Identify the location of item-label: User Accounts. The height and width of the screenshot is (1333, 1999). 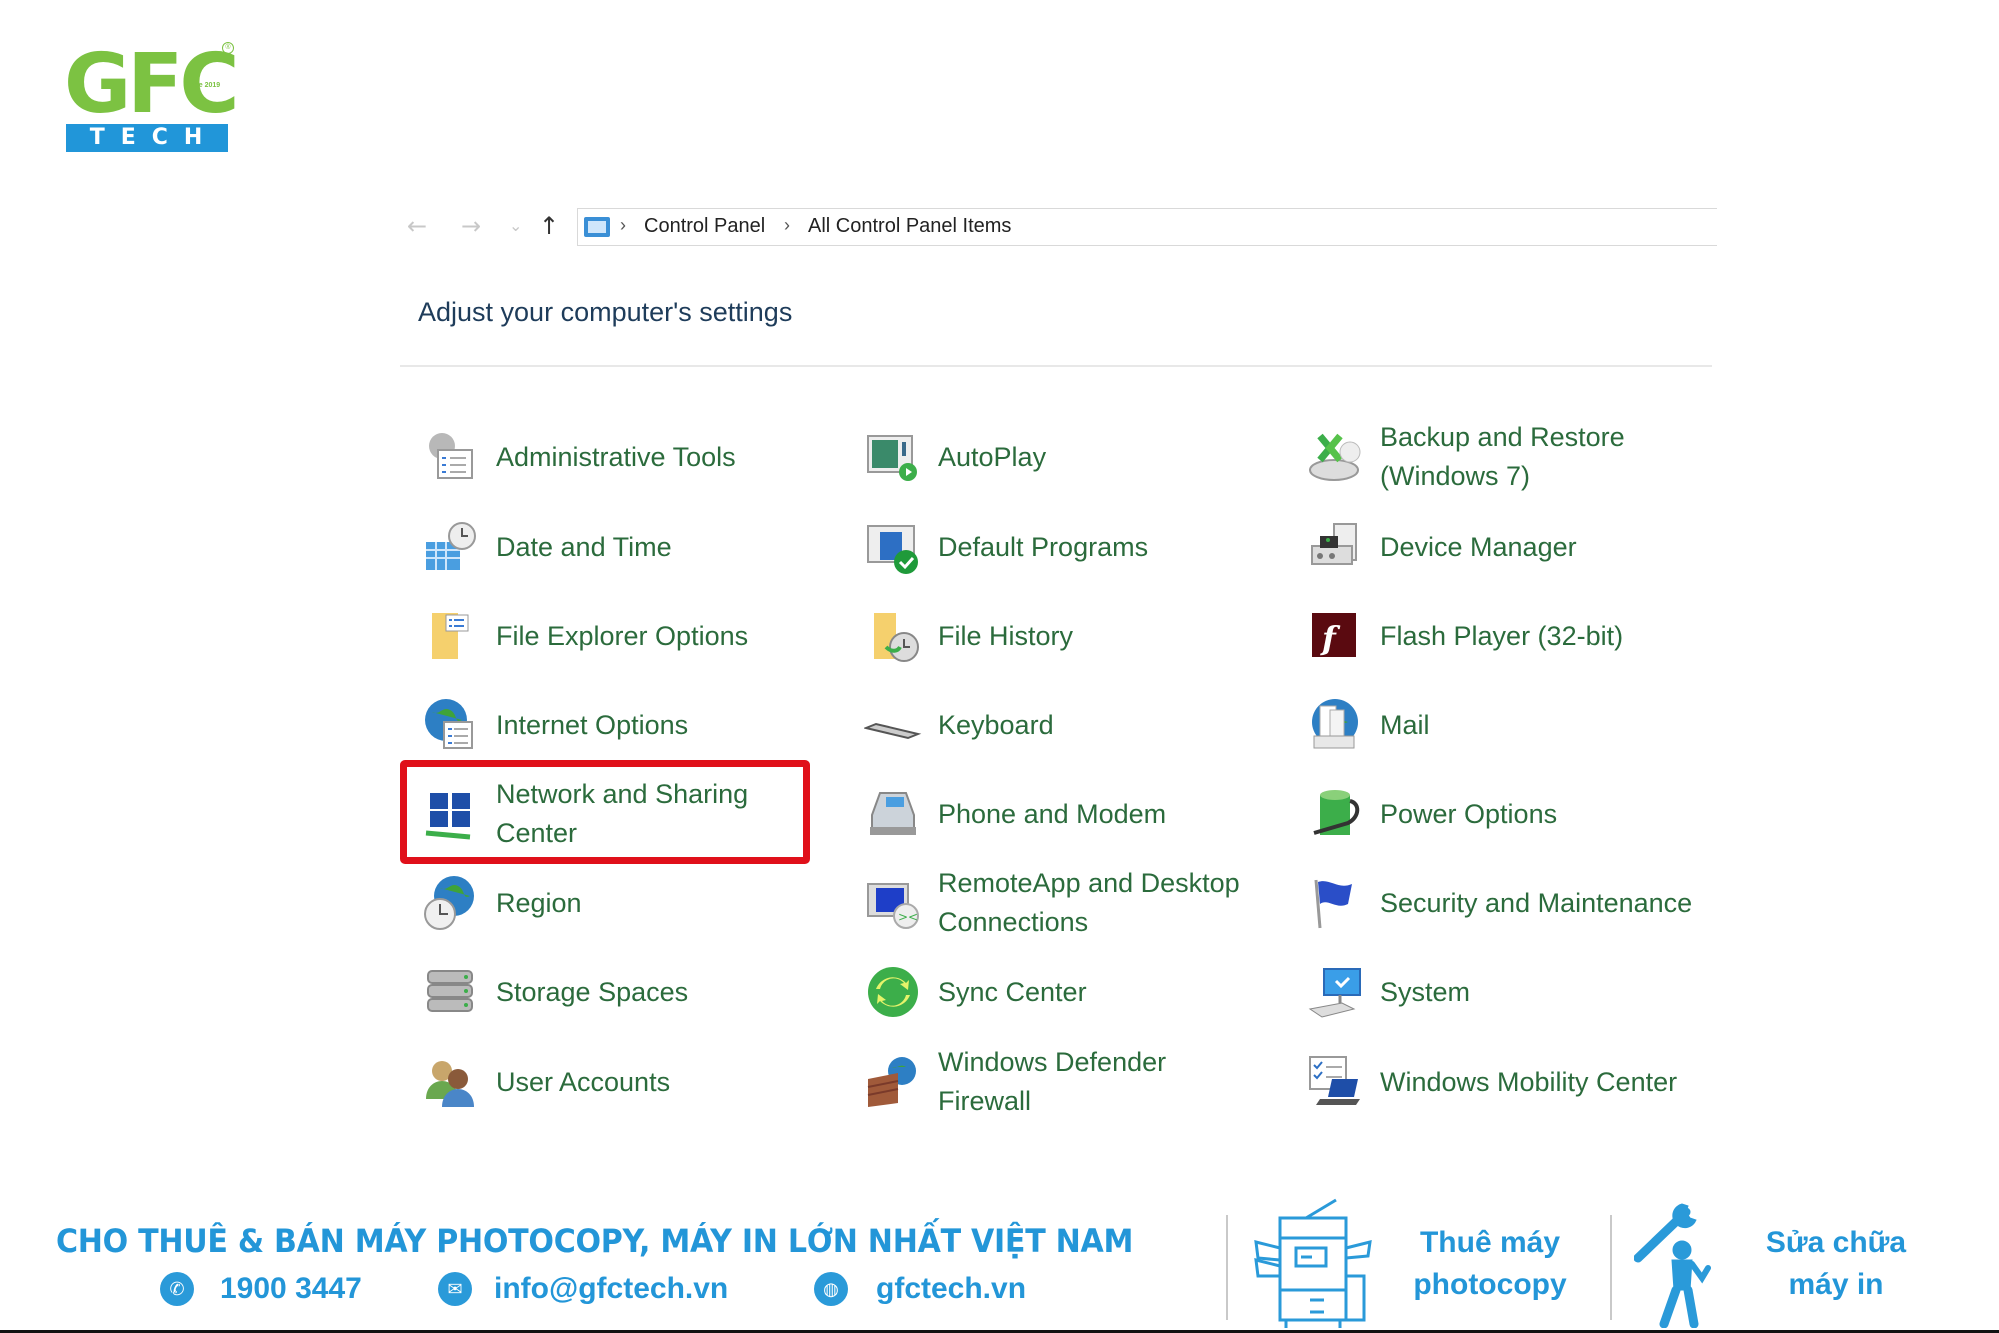
(583, 1081).